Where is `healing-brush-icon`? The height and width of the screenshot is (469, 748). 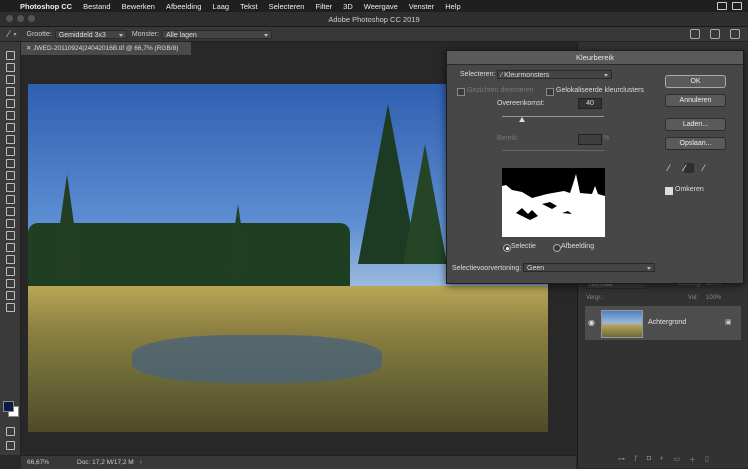 healing-brush-icon is located at coordinates (10, 139).